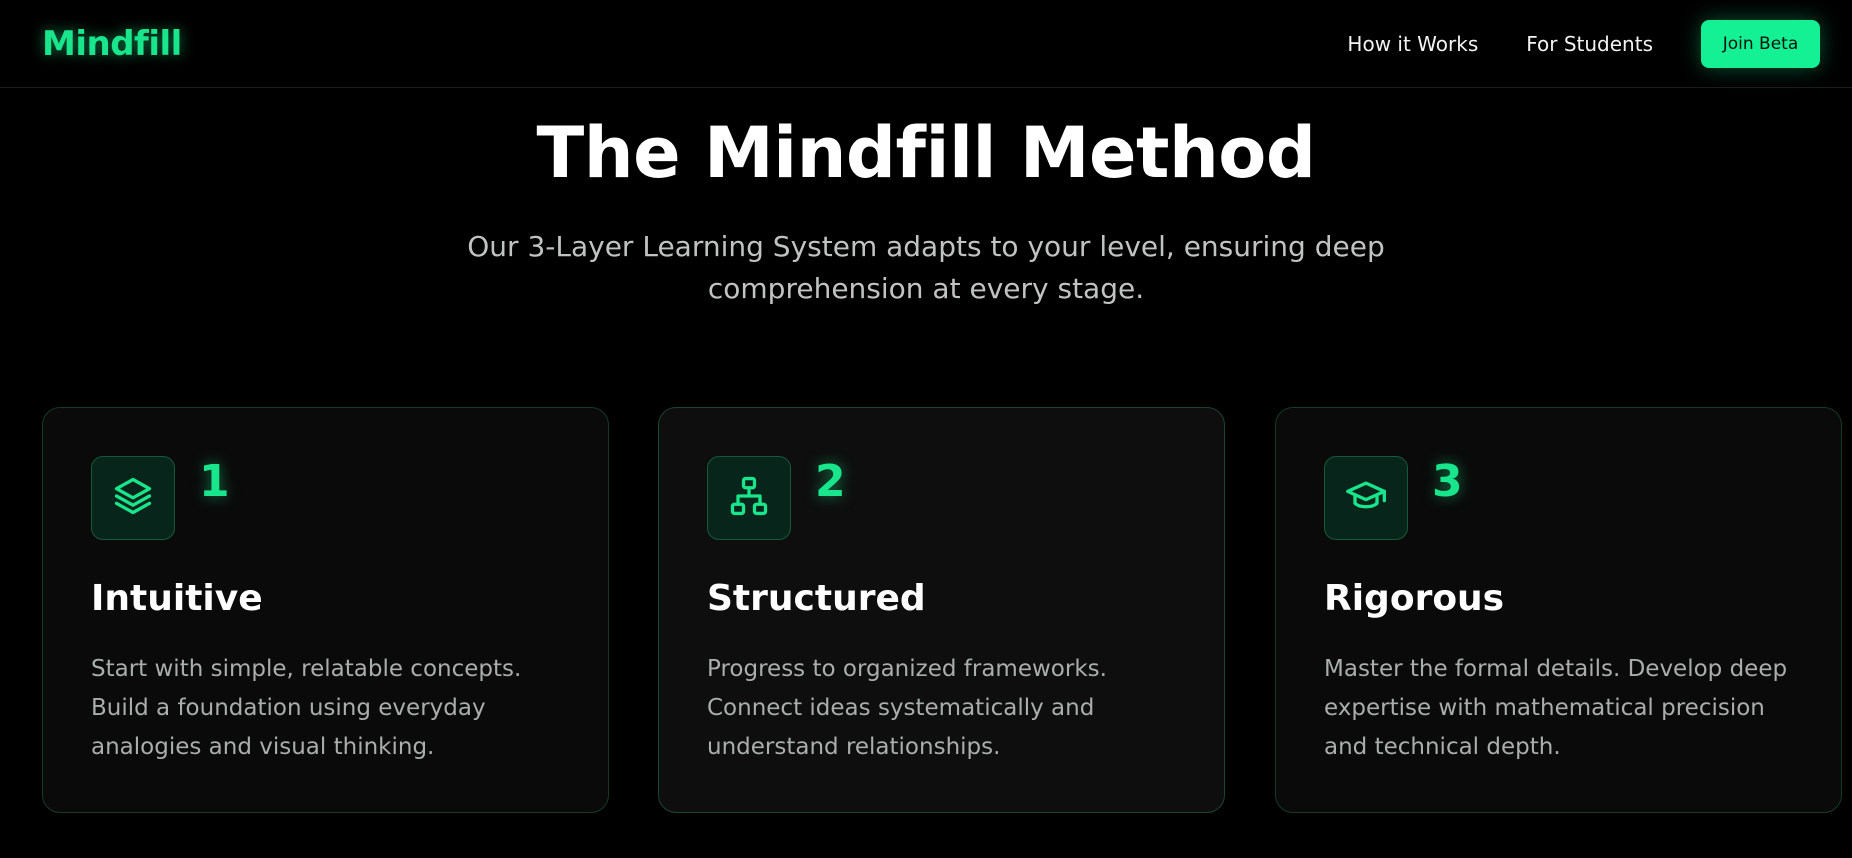 The image size is (1852, 858). I want to click on hierarchy-icon, so click(749, 498).